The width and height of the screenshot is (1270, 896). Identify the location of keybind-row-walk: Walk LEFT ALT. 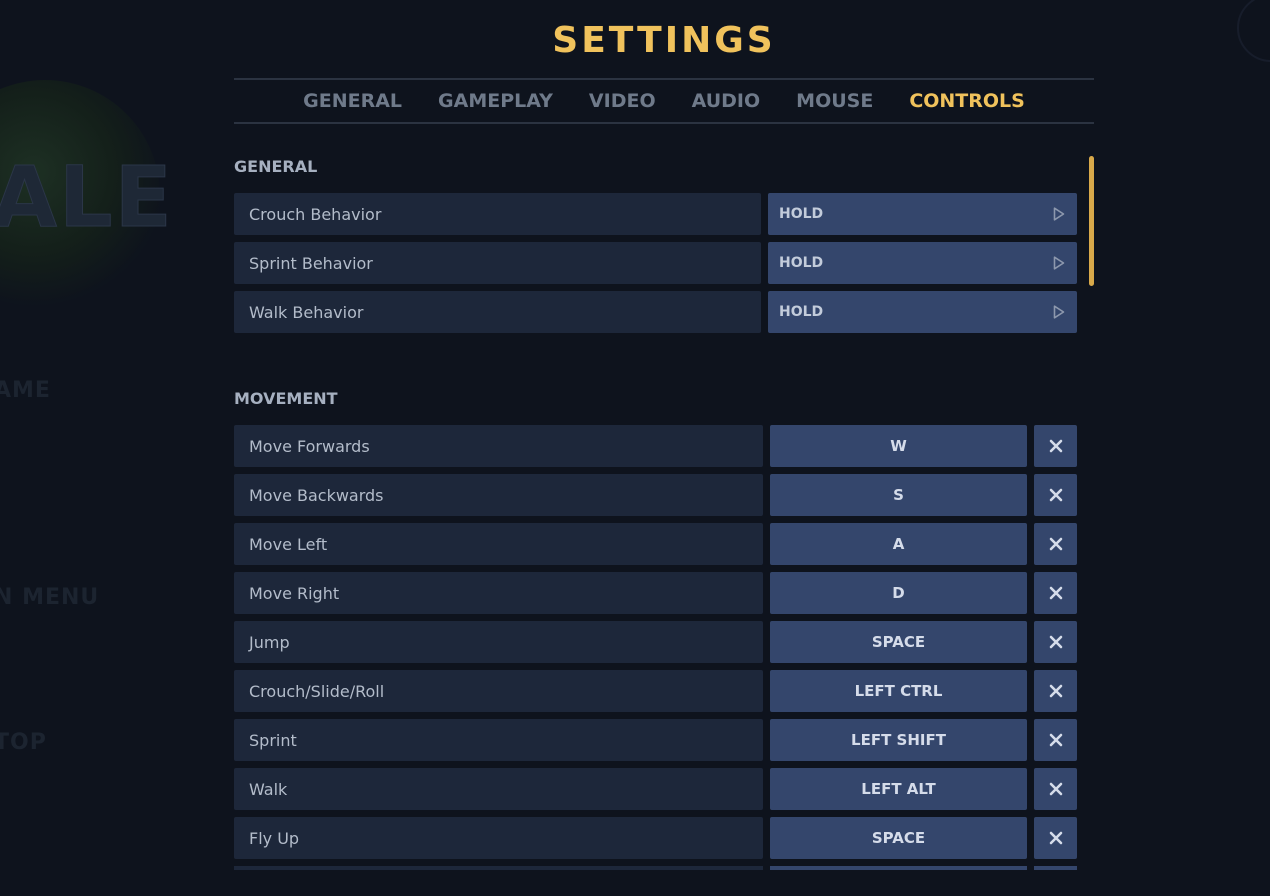
(655, 789).